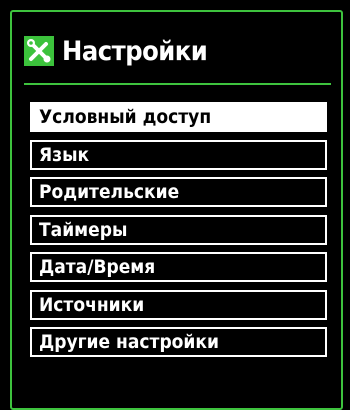 Image resolution: width=350 pixels, height=410 pixels. What do you see at coordinates (178, 192) in the screenshot?
I see `menu-item-parental: Родительские` at bounding box center [178, 192].